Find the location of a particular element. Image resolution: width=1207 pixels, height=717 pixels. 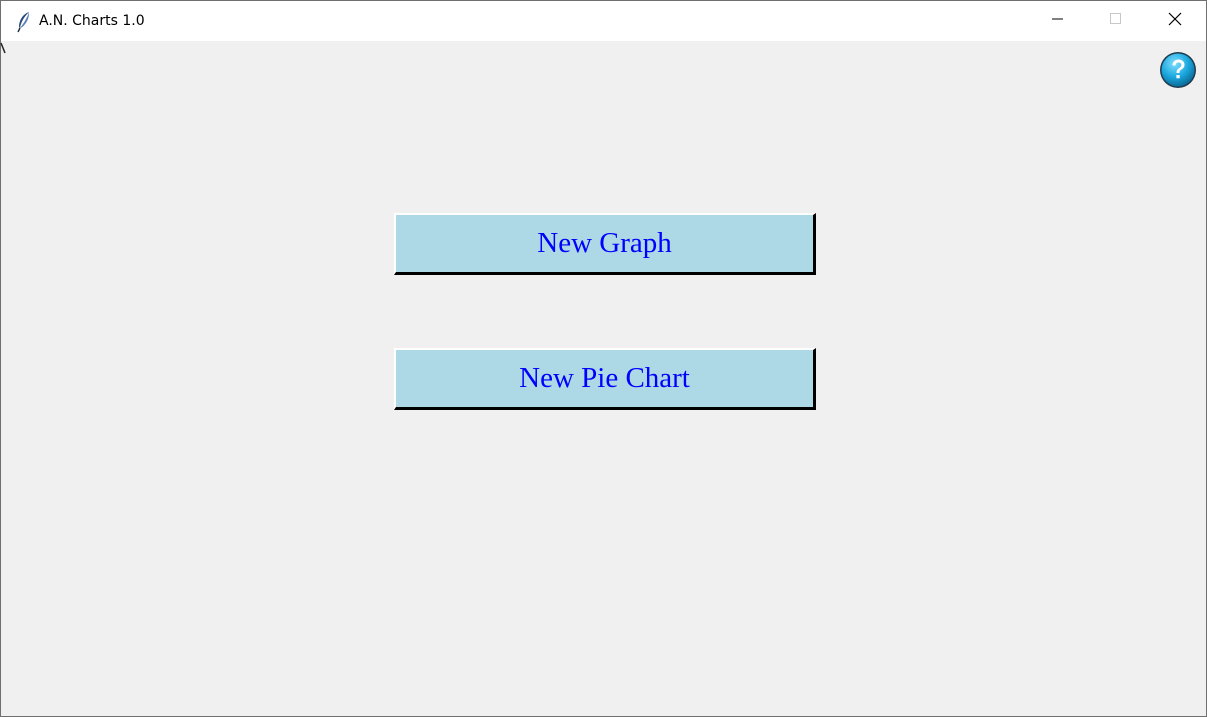

title-bar: A.N. Charts 1.0 is located at coordinates (603, 21).